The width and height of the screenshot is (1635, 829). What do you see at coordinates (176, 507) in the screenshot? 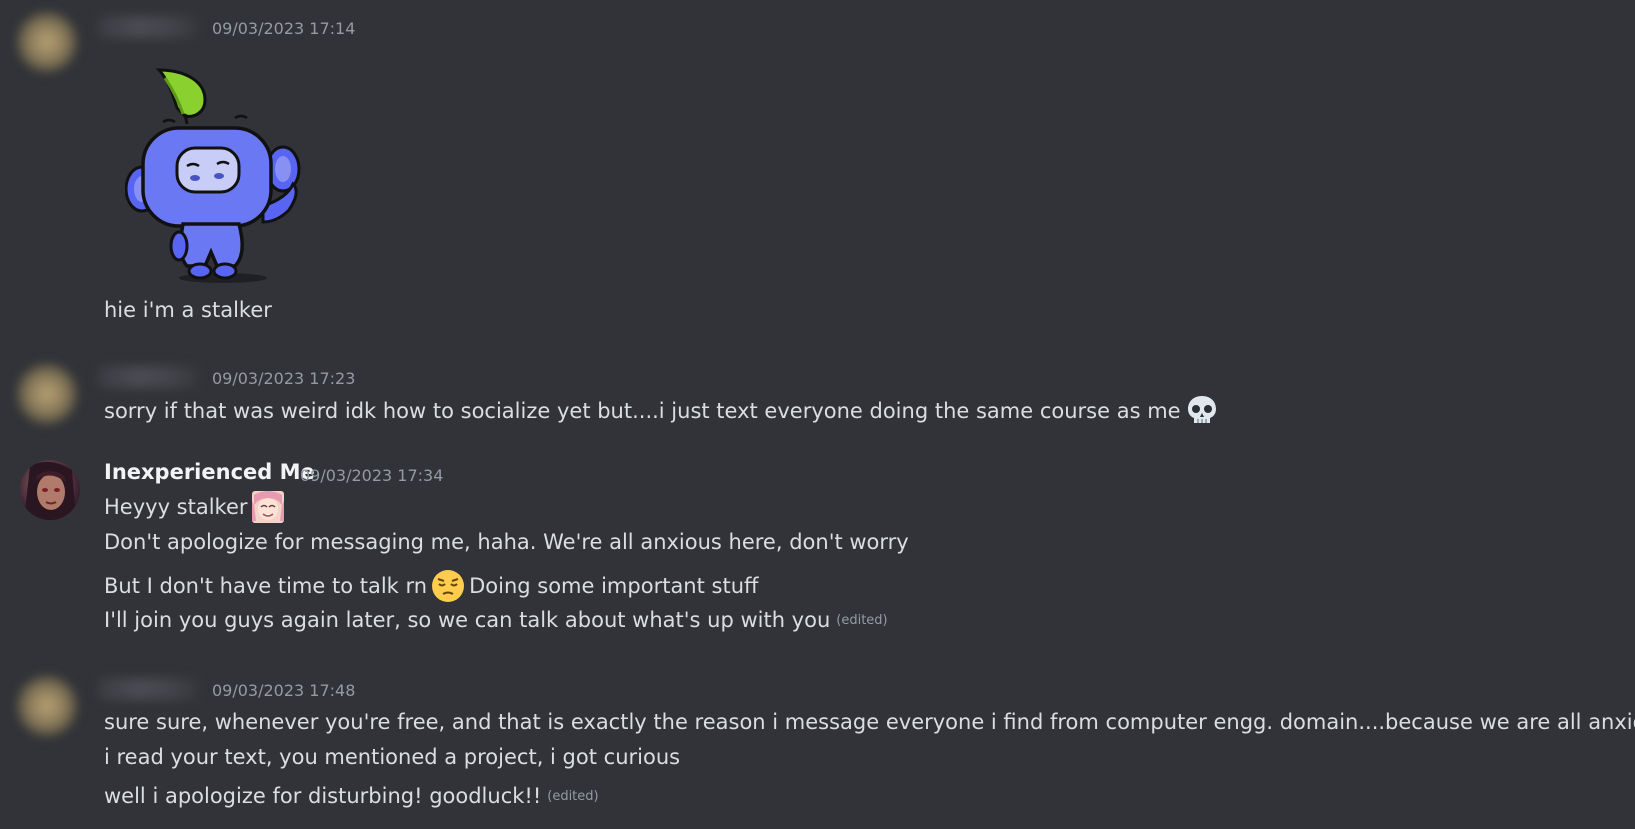
I see `message-text: Heyyy stalker` at bounding box center [176, 507].